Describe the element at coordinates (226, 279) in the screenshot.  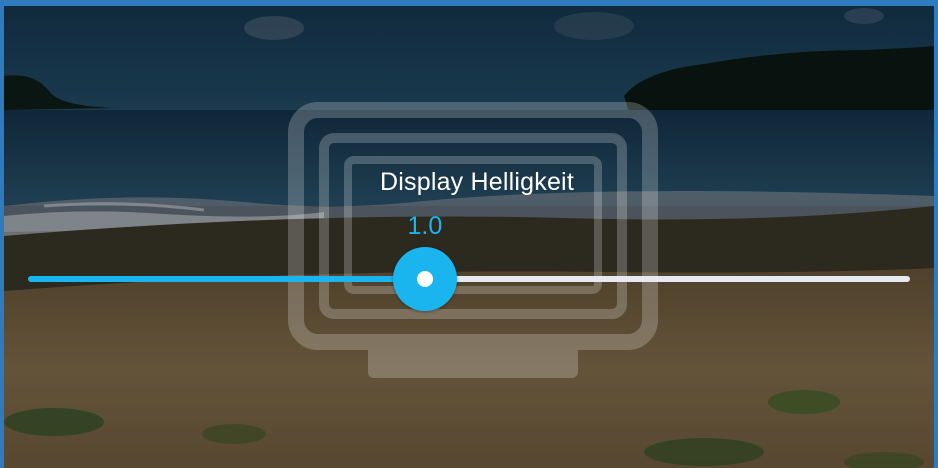
I see `slider-track-active` at that location.